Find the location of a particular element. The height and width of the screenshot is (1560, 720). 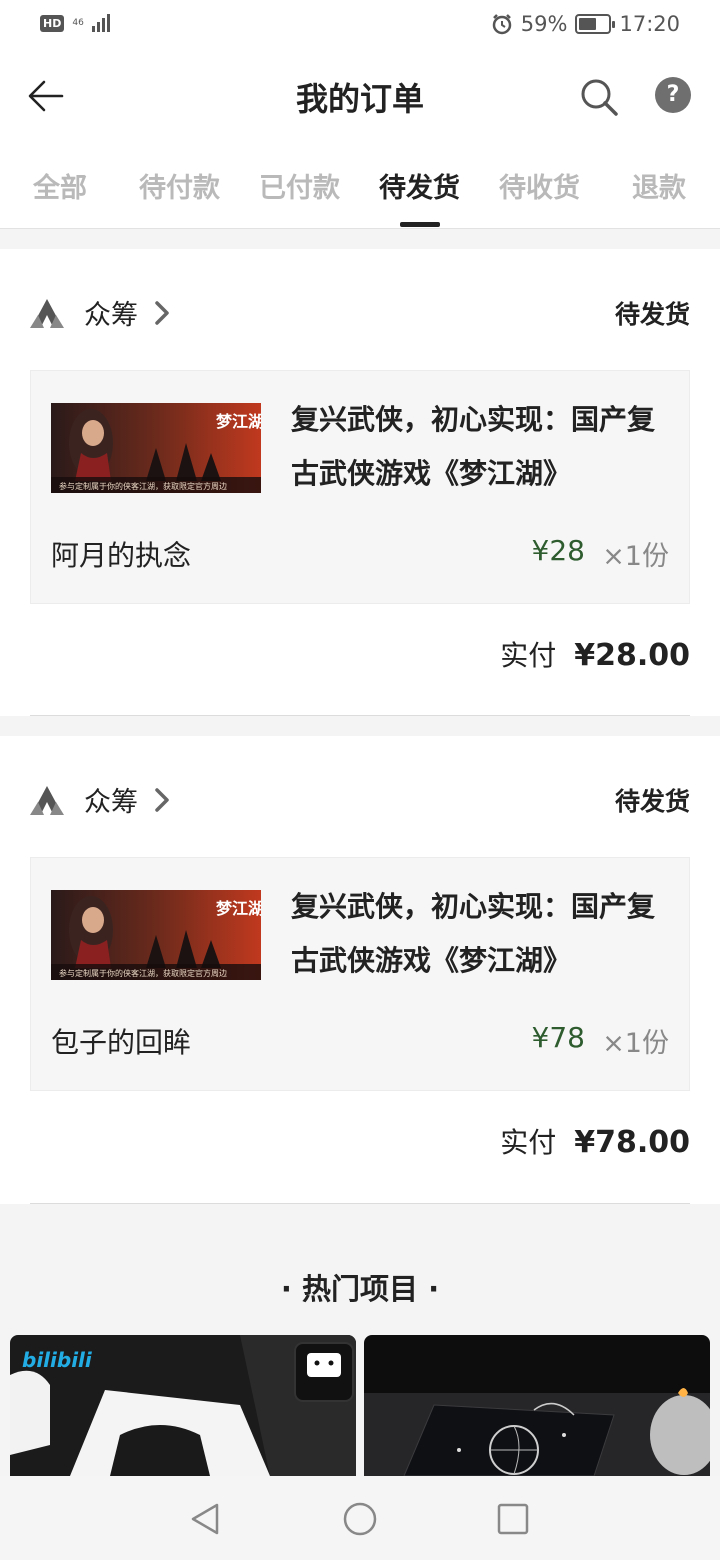

order-total: 实付 ¥78.00 is located at coordinates (595, 1141).